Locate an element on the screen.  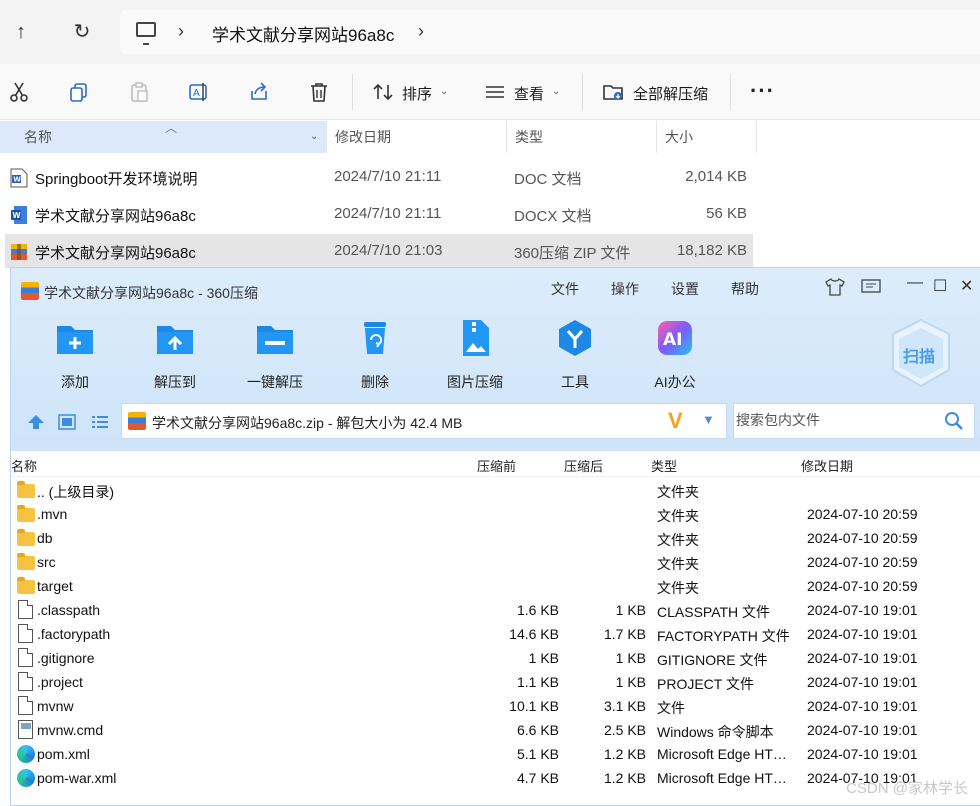
view-button: 查看 is located at coordinates (529, 93).